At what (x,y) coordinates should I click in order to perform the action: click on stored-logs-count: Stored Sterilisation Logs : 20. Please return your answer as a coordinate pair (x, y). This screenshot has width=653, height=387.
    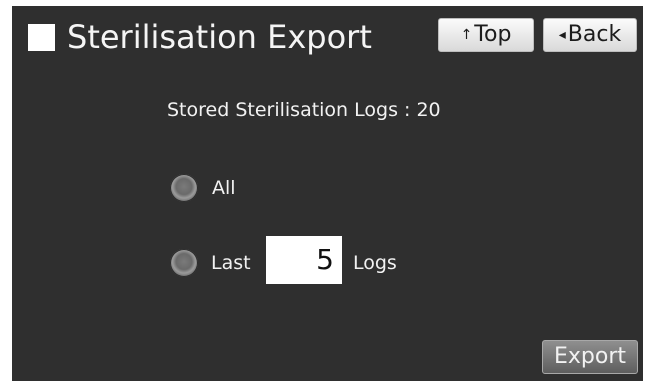
    Looking at the image, I should click on (304, 110).